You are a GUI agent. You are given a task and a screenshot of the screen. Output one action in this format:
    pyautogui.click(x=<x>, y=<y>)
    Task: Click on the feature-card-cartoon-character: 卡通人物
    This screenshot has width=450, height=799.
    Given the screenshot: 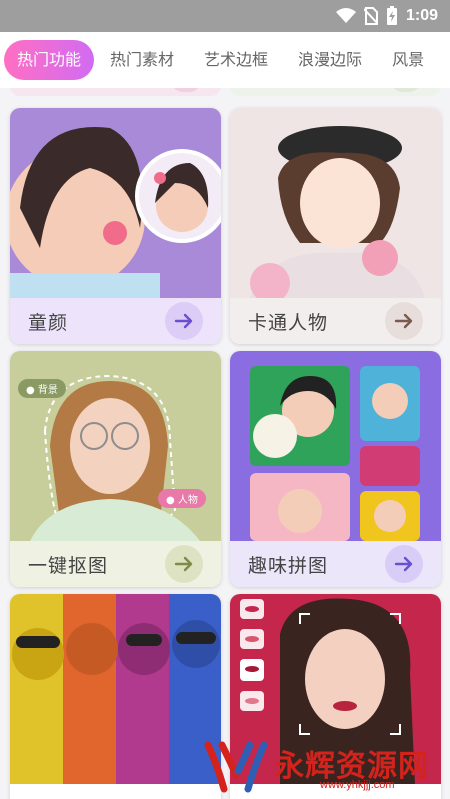 What is the action you would take?
    pyautogui.click(x=335, y=226)
    